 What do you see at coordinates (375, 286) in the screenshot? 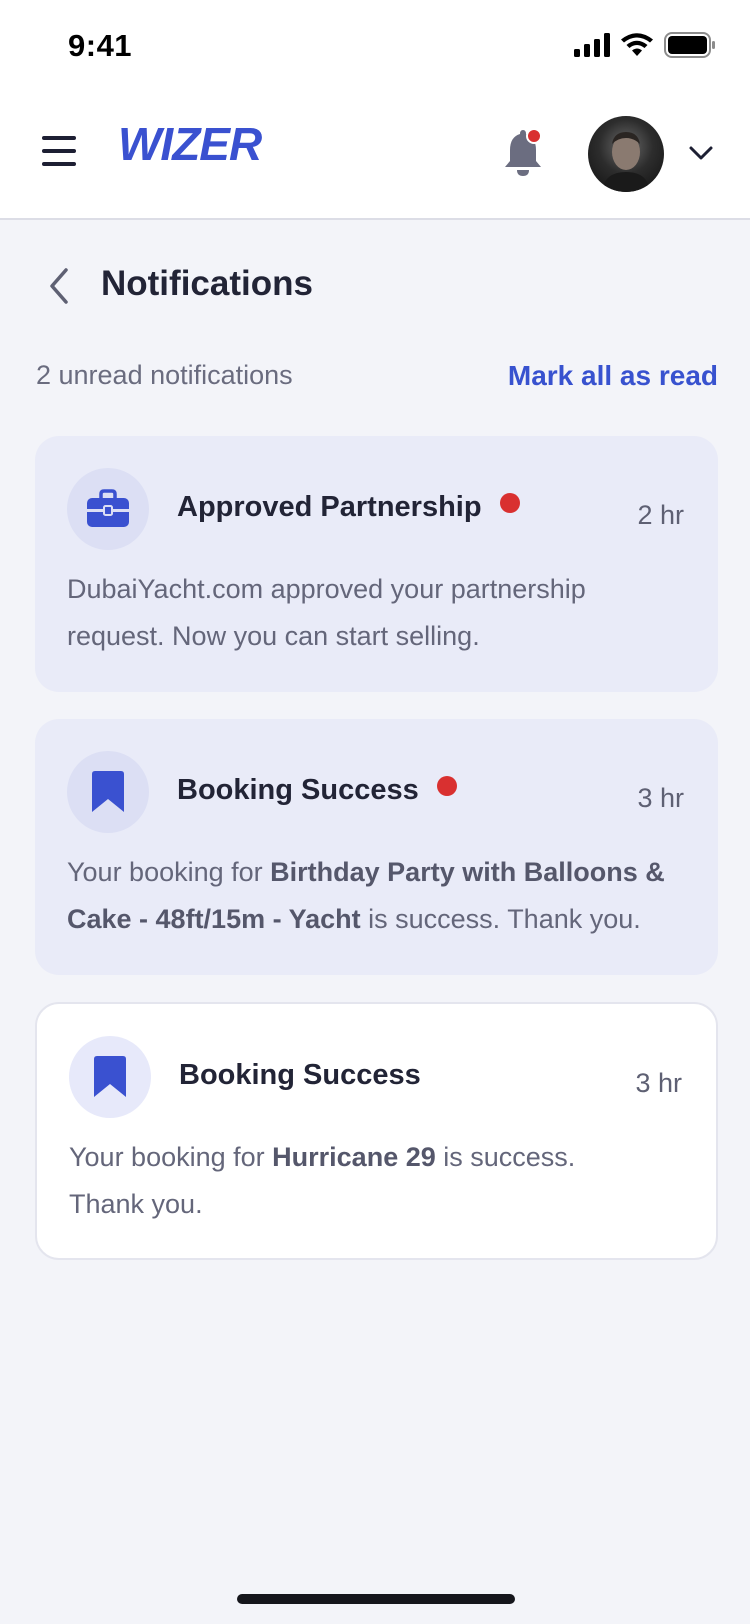
I see `title-row: Notifications` at bounding box center [375, 286].